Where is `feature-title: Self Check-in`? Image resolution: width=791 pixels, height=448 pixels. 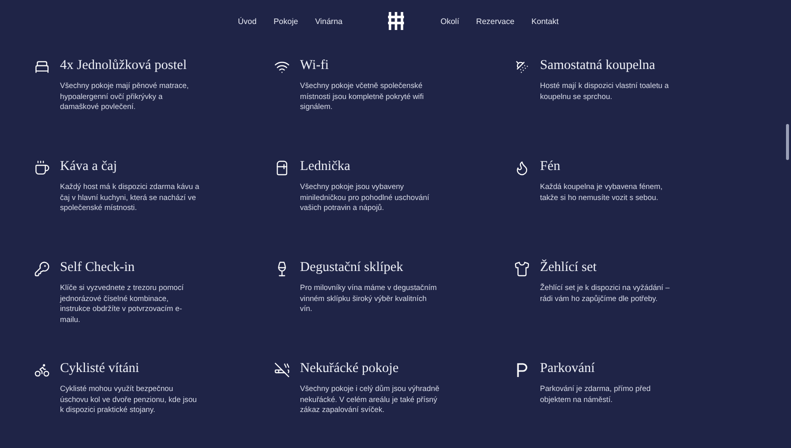
feature-title: Self Check-in is located at coordinates (98, 267).